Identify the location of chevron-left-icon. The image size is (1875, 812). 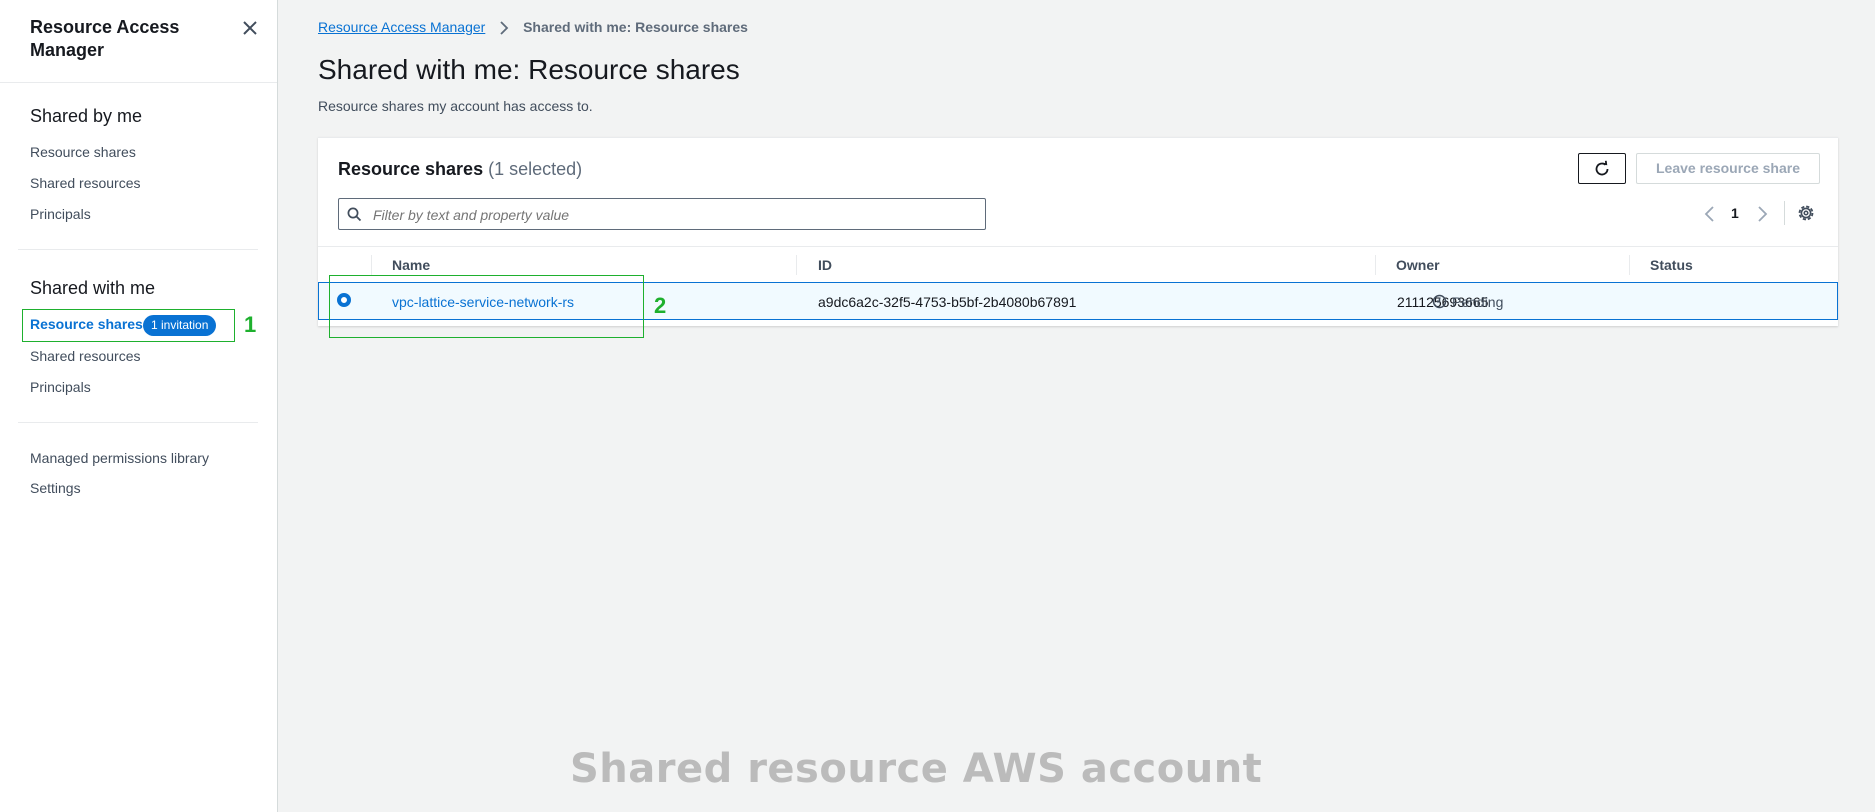
(1710, 214).